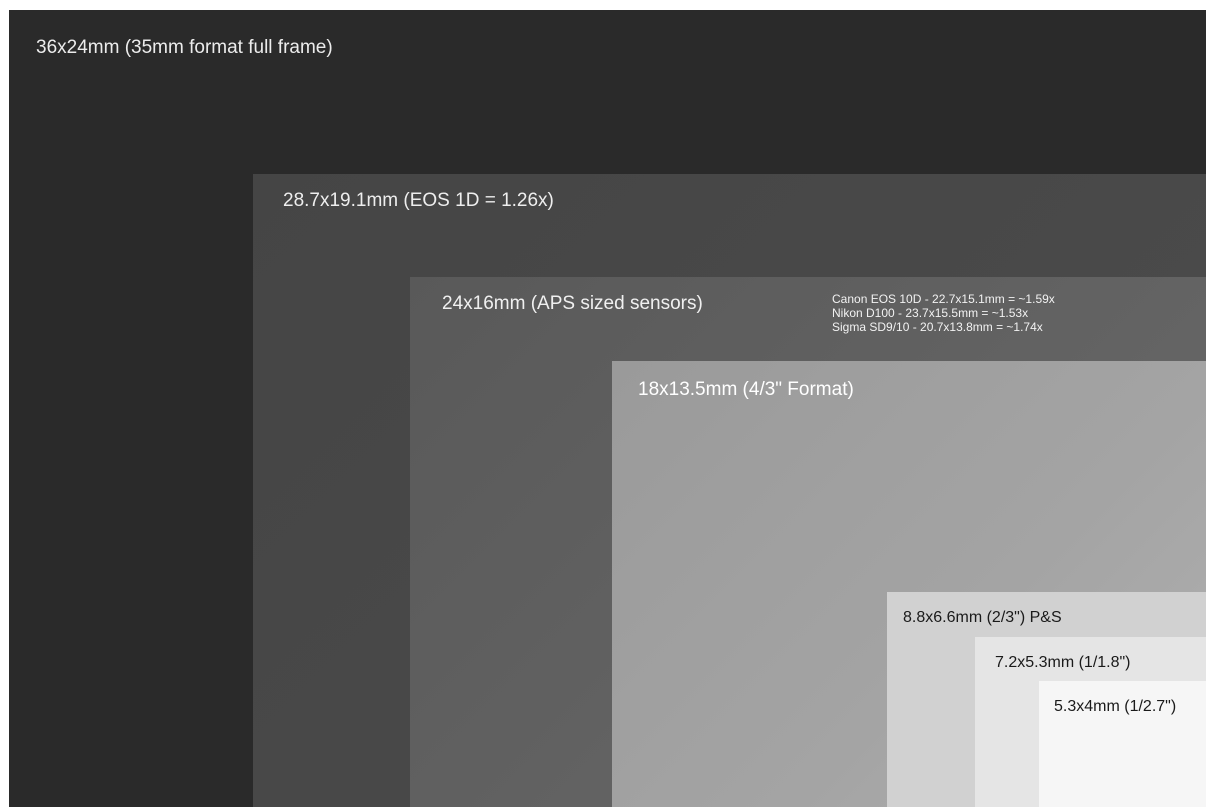 This screenshot has height=807, width=1206. What do you see at coordinates (937, 327) in the screenshot?
I see `aps-note-sigma: Sigma SD9/10 - 20.7x13.8mm = ~1.74x` at bounding box center [937, 327].